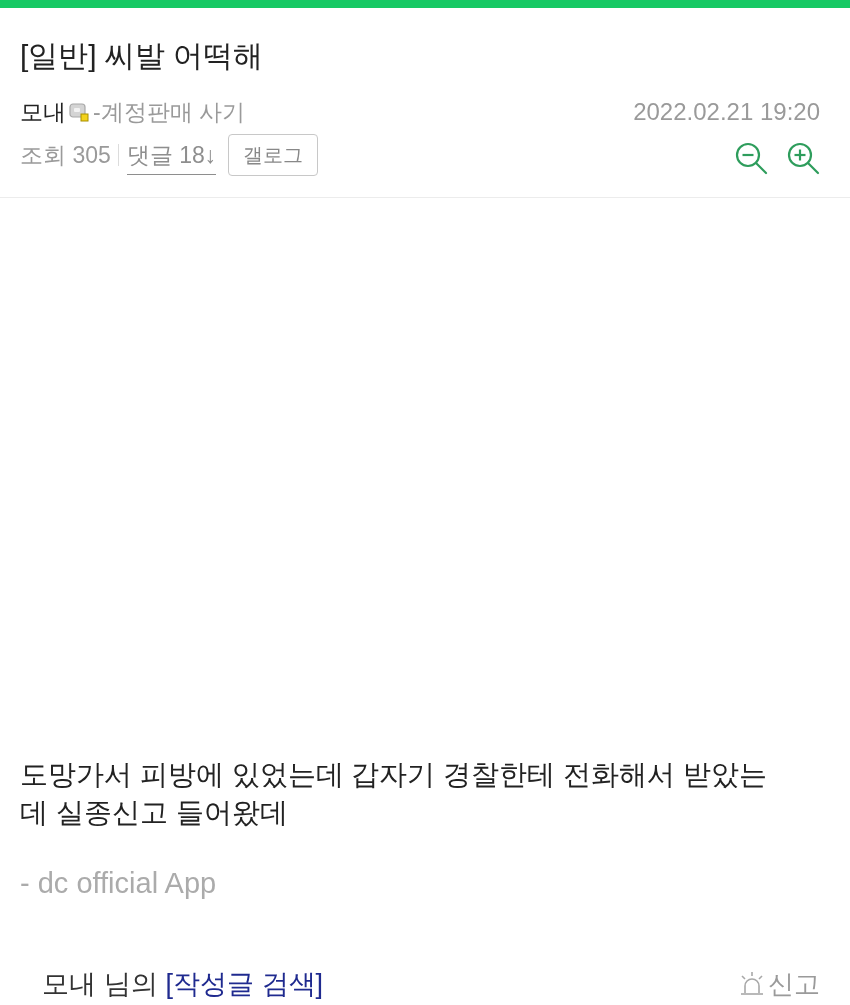 The width and height of the screenshot is (850, 1005). Describe the element at coordinates (142, 56) in the screenshot. I see `post-title: [일반] 씨발 어떡해` at that location.